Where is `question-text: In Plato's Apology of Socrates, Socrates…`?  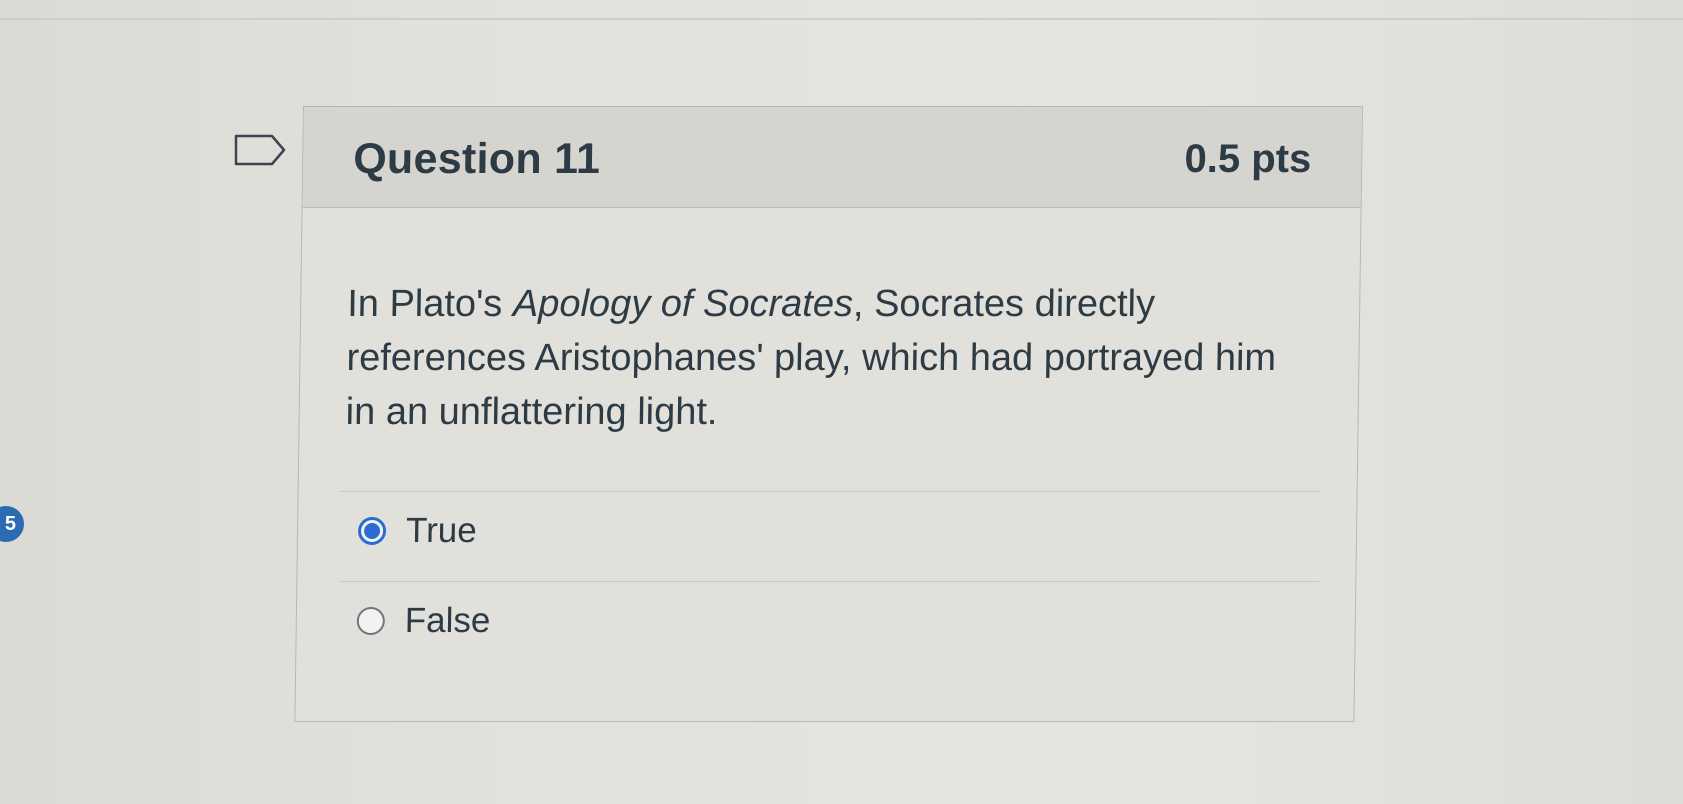
question-text: In Plato's Apology of Socrates, Socrates… is located at coordinates (826, 358).